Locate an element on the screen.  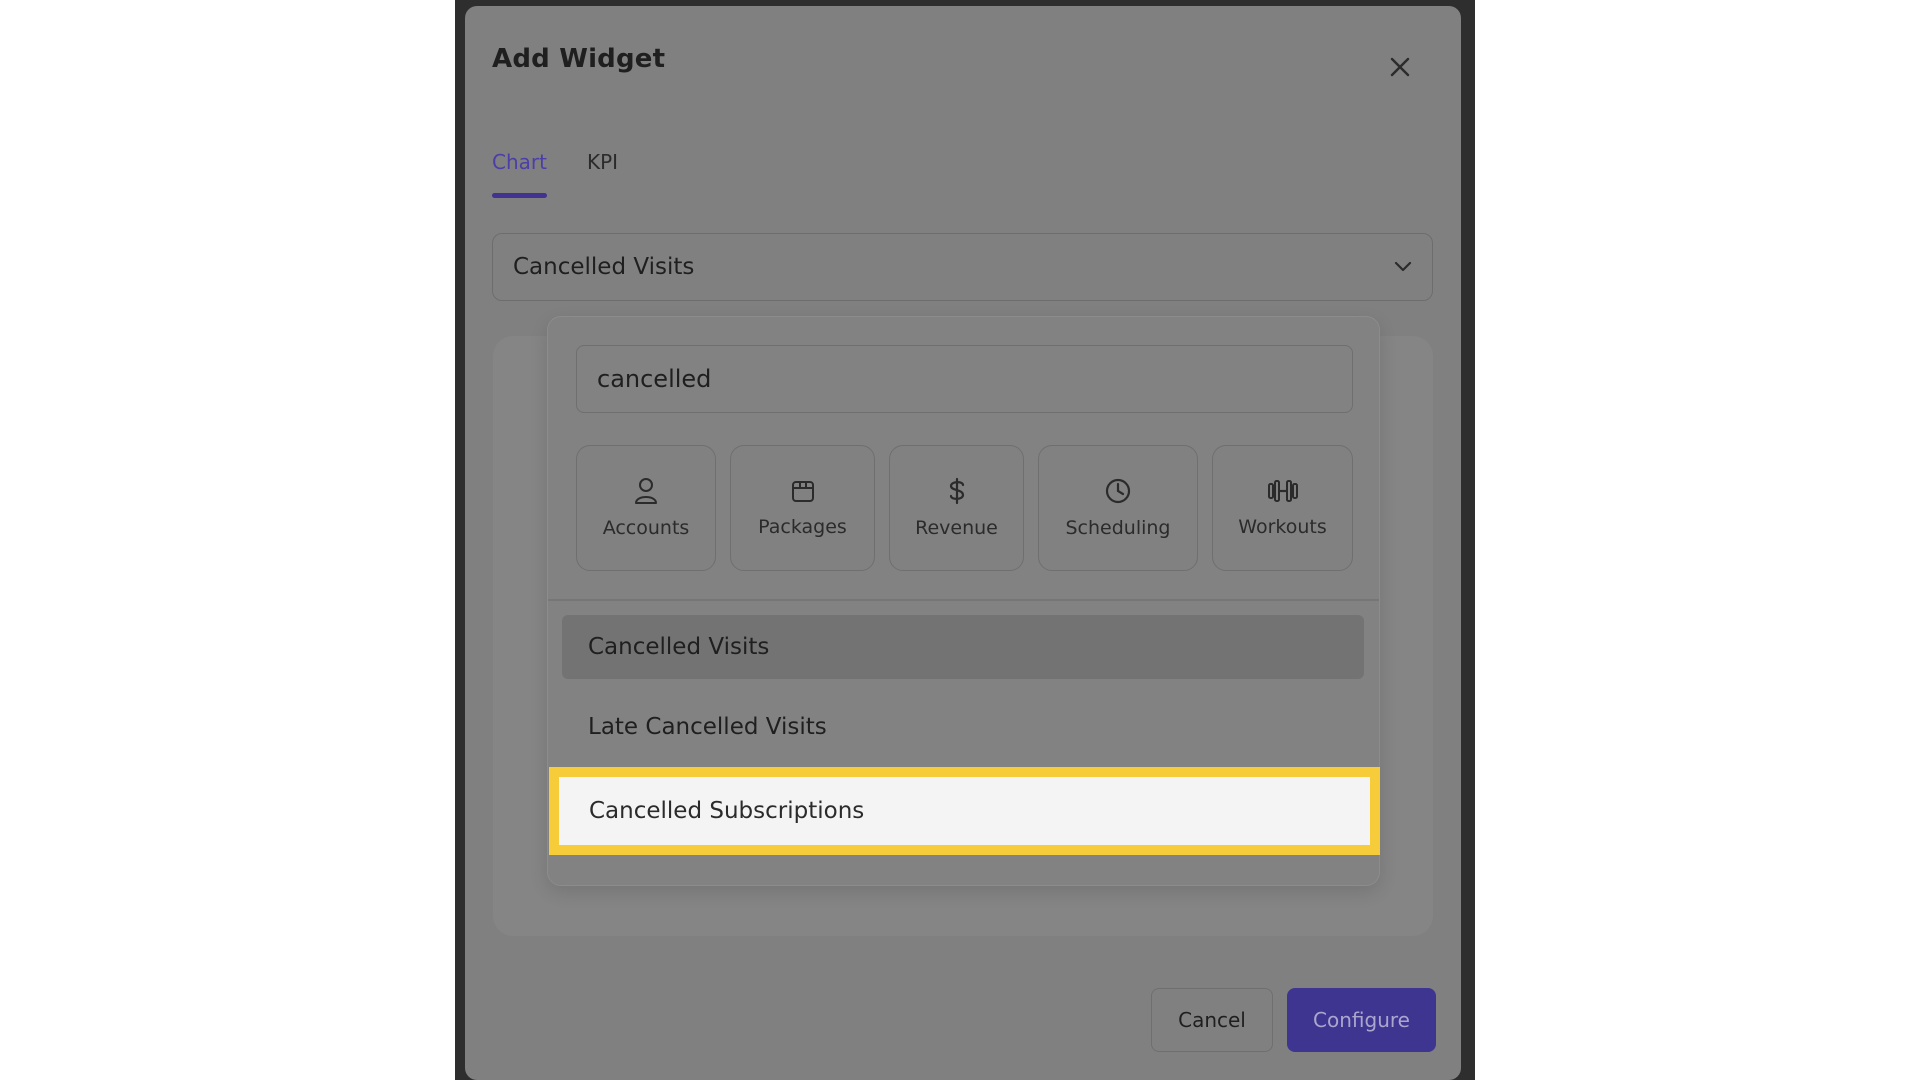
category-accounts: Accounts is located at coordinates (646, 508).